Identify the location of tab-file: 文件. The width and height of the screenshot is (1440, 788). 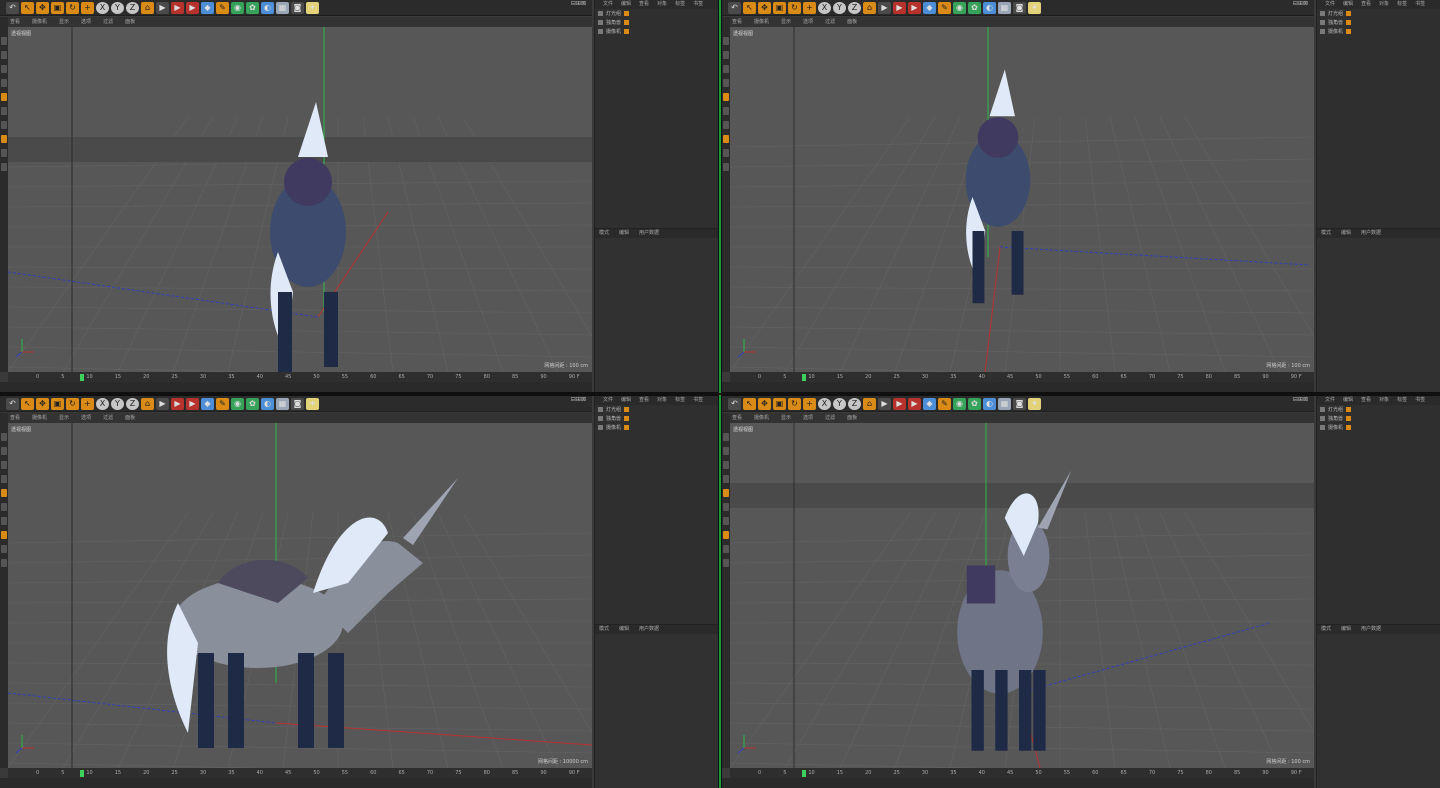
(1330, 4).